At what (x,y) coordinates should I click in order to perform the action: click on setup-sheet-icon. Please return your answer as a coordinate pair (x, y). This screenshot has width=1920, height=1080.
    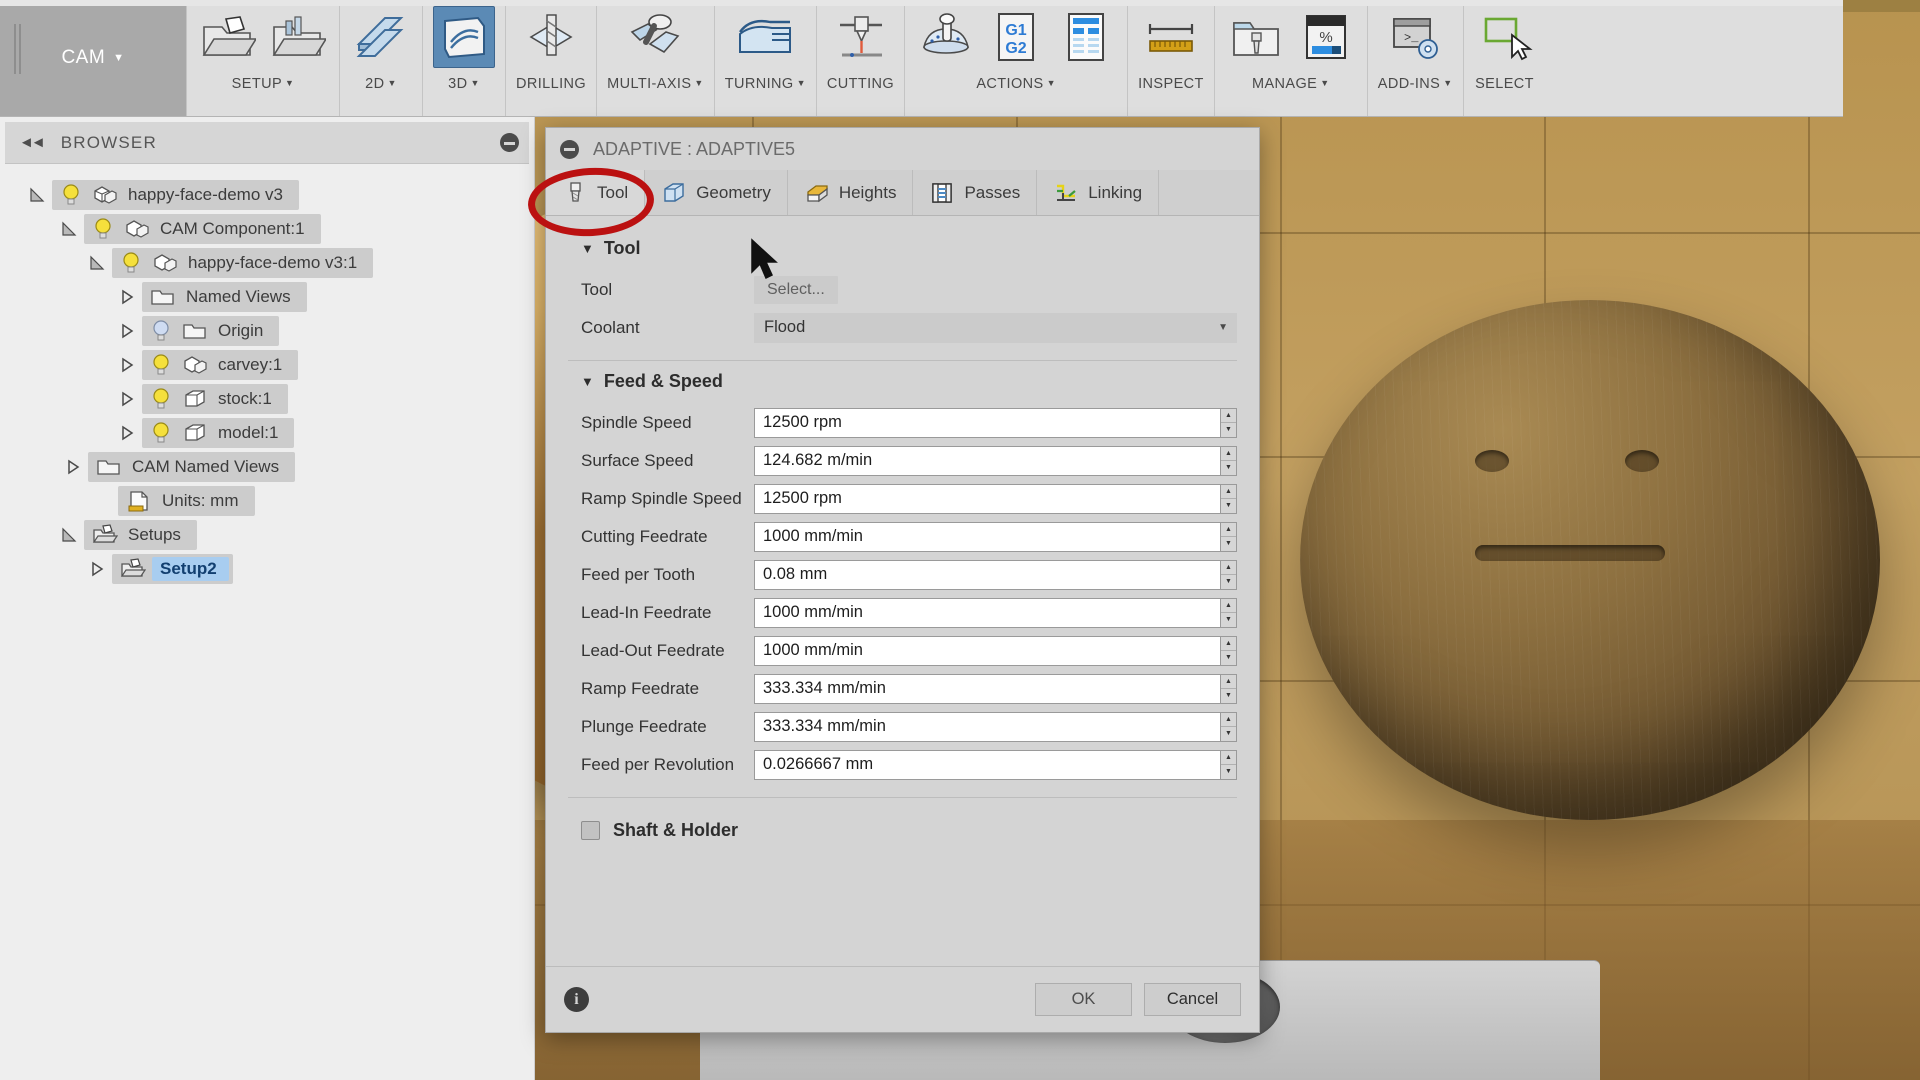
    Looking at the image, I should click on (1086, 37).